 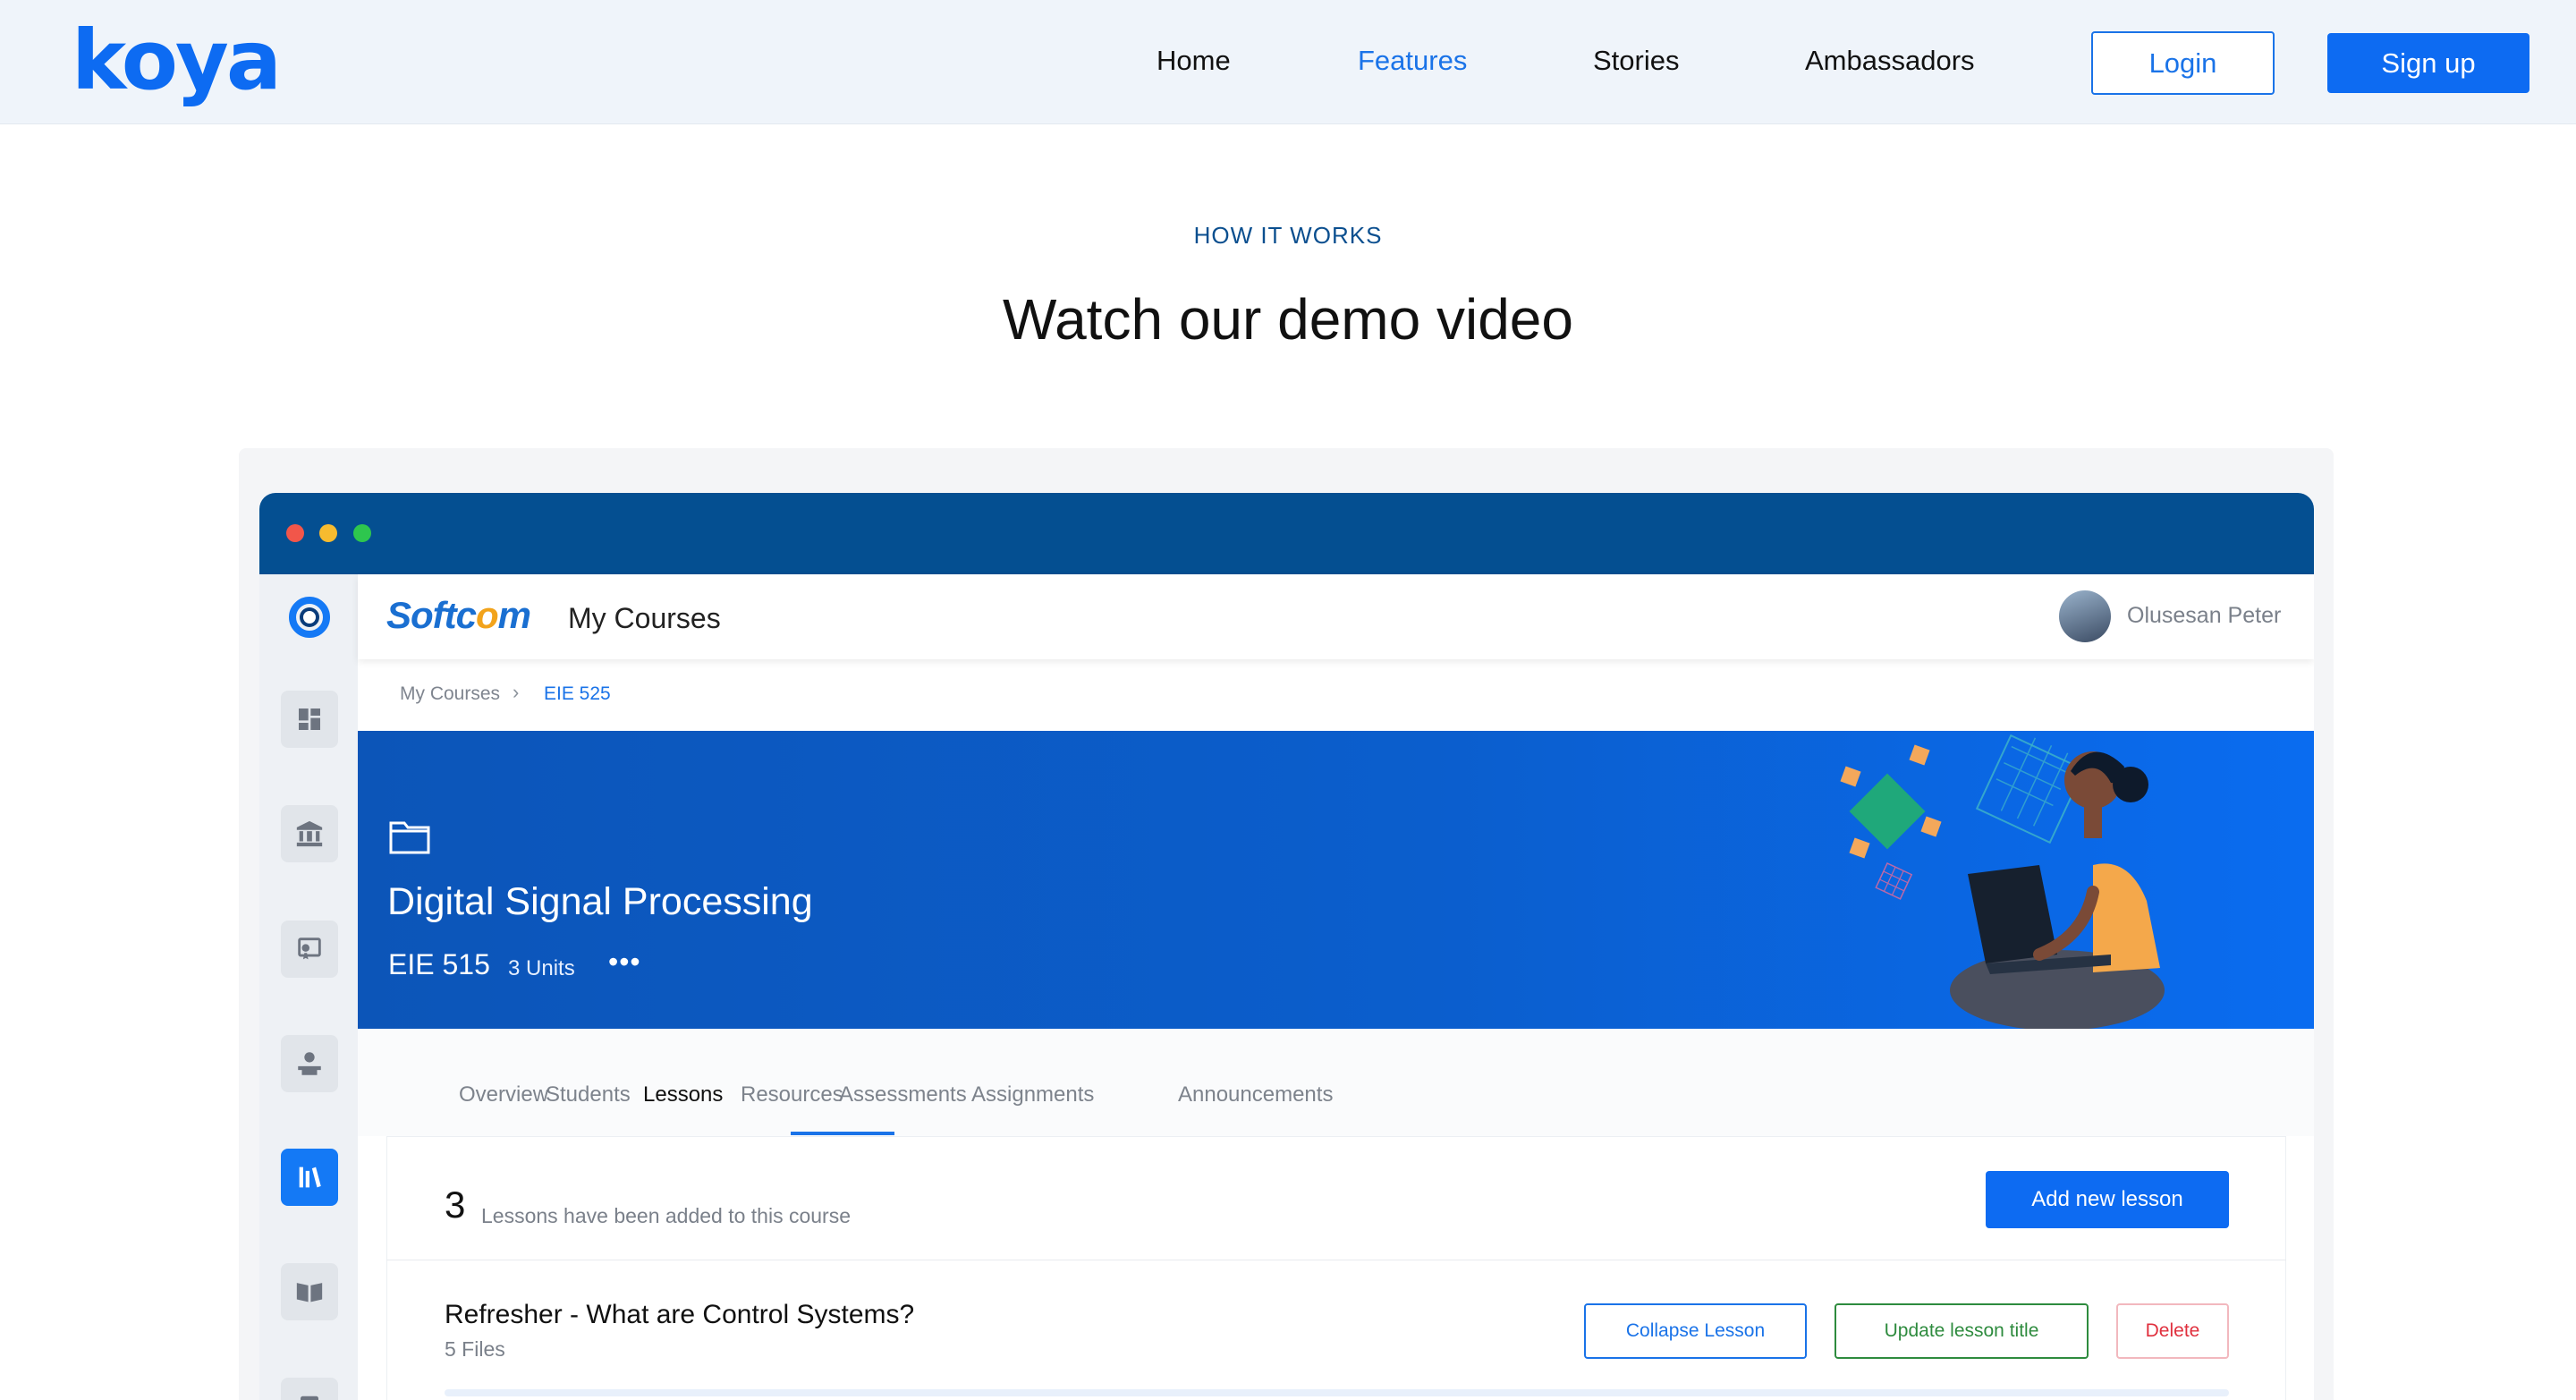 What do you see at coordinates (431, 615) in the screenshot?
I see `brand-prefix: Softc` at bounding box center [431, 615].